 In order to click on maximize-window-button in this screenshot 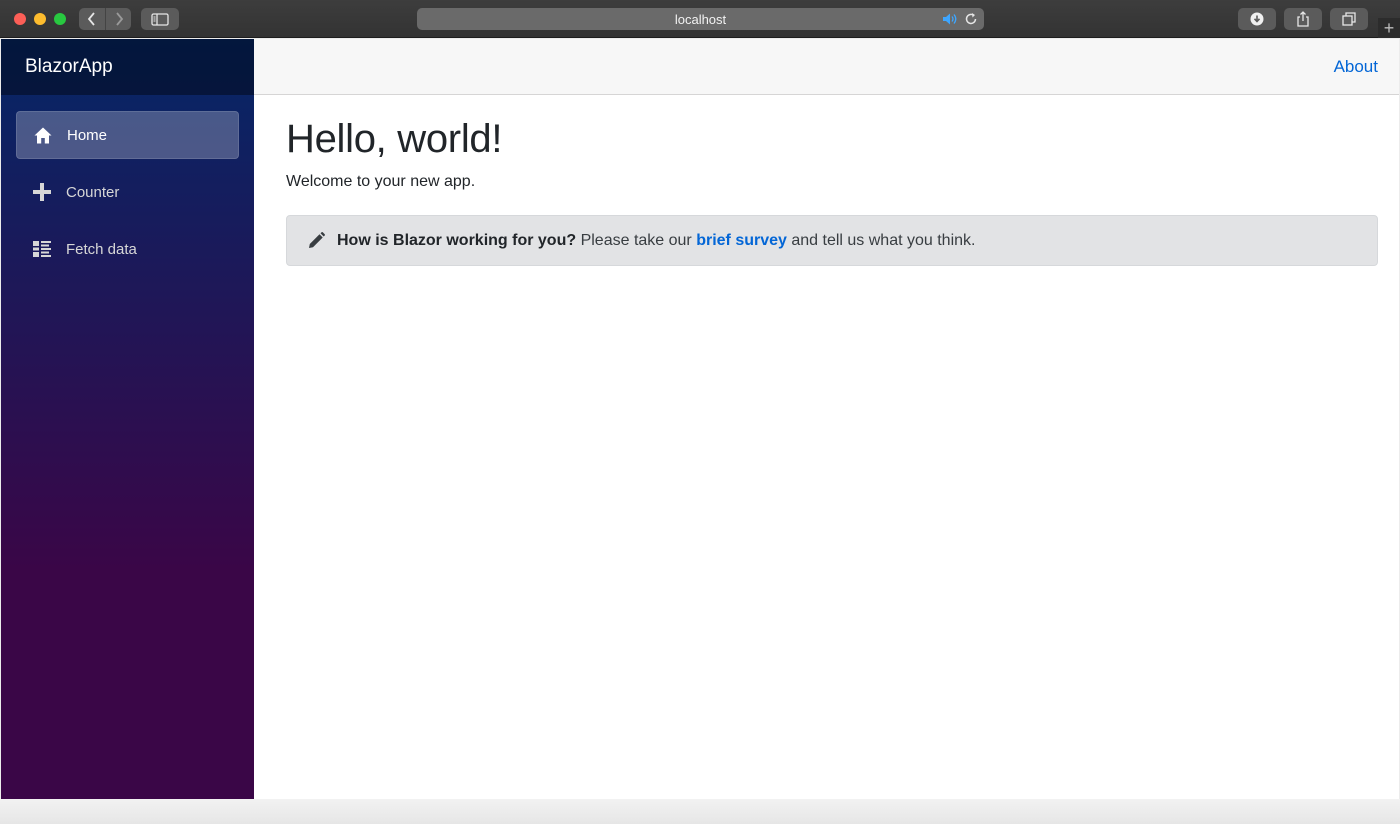, I will do `click(60, 19)`.